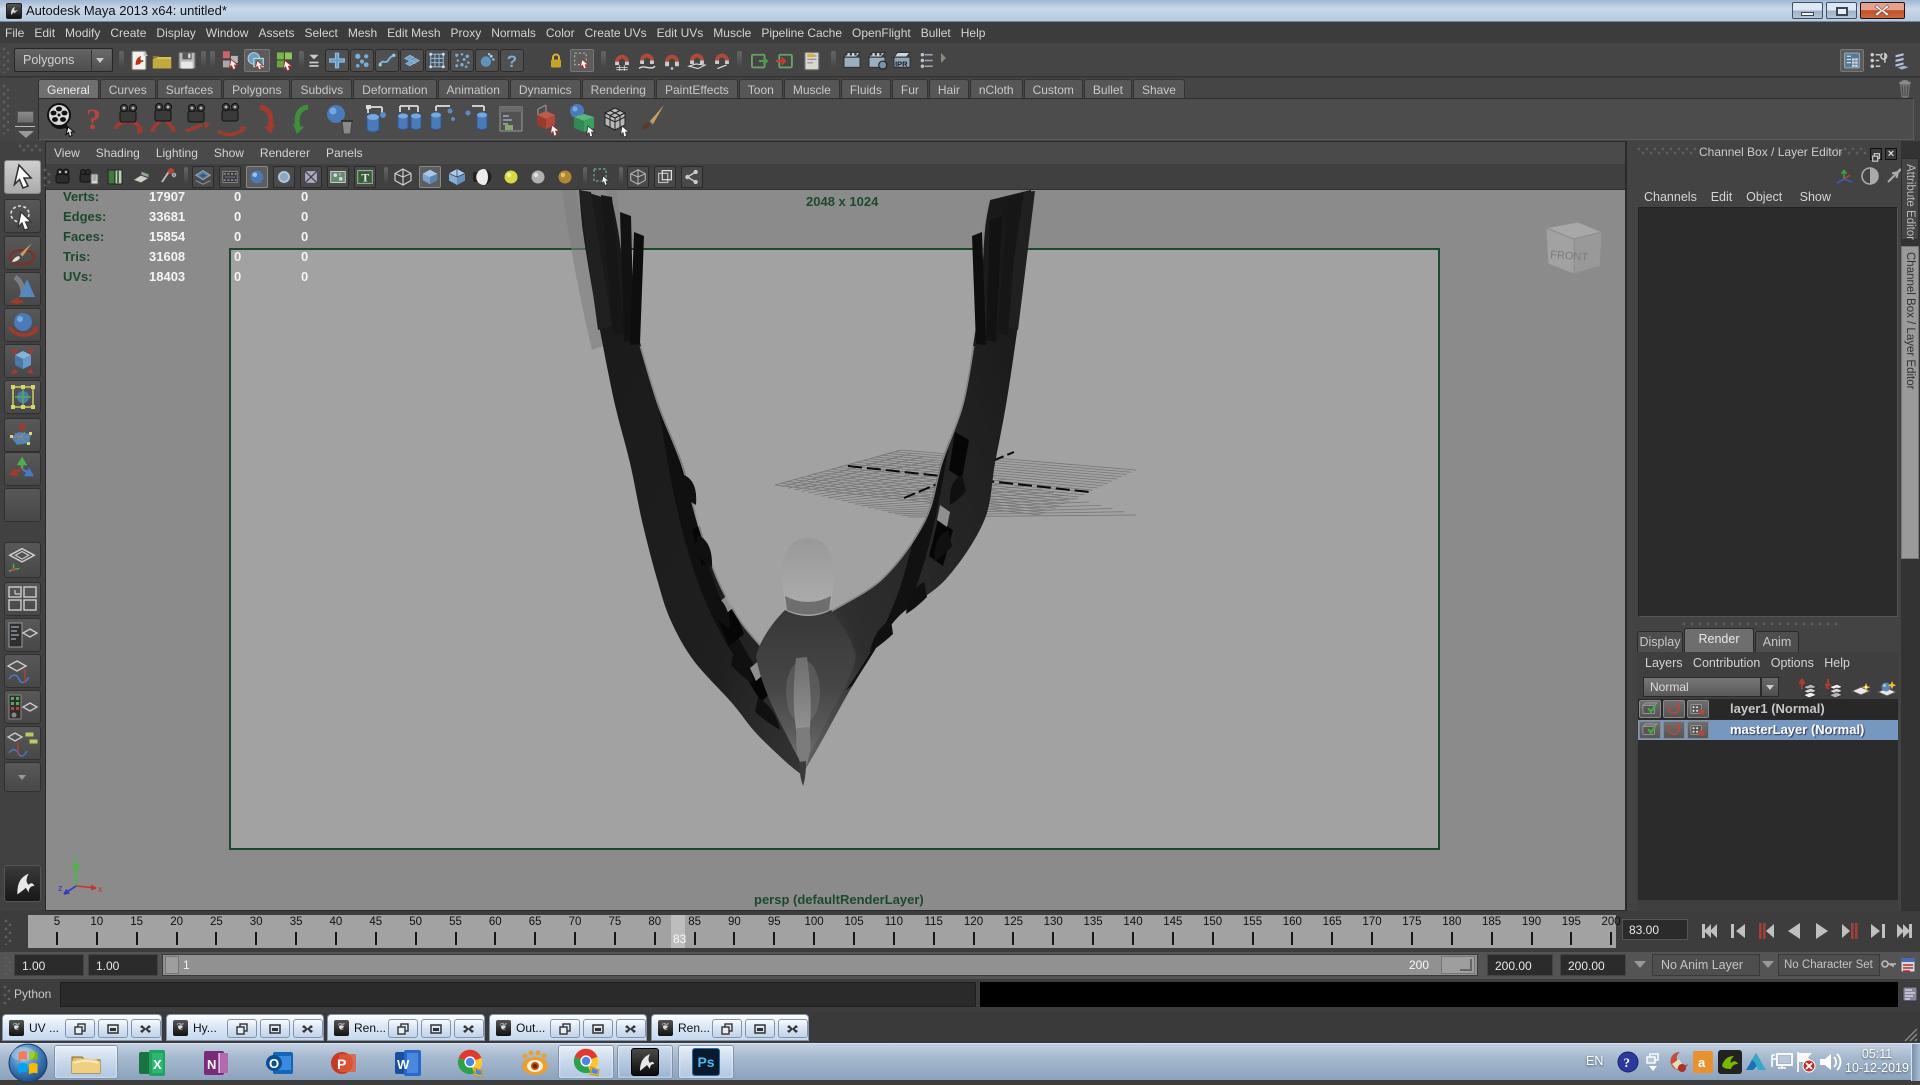 The image size is (1920, 1085). What do you see at coordinates (60, 888) in the screenshot?
I see `svg-text: z` at bounding box center [60, 888].